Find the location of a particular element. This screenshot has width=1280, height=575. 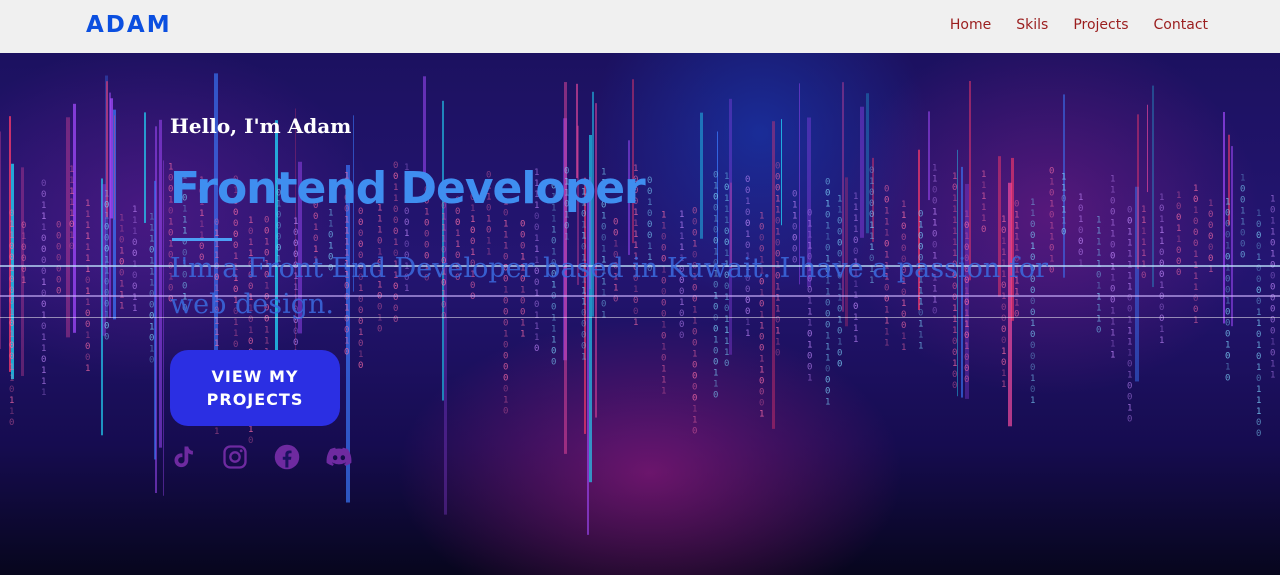

nav-link-home: Home is located at coordinates (970, 25).